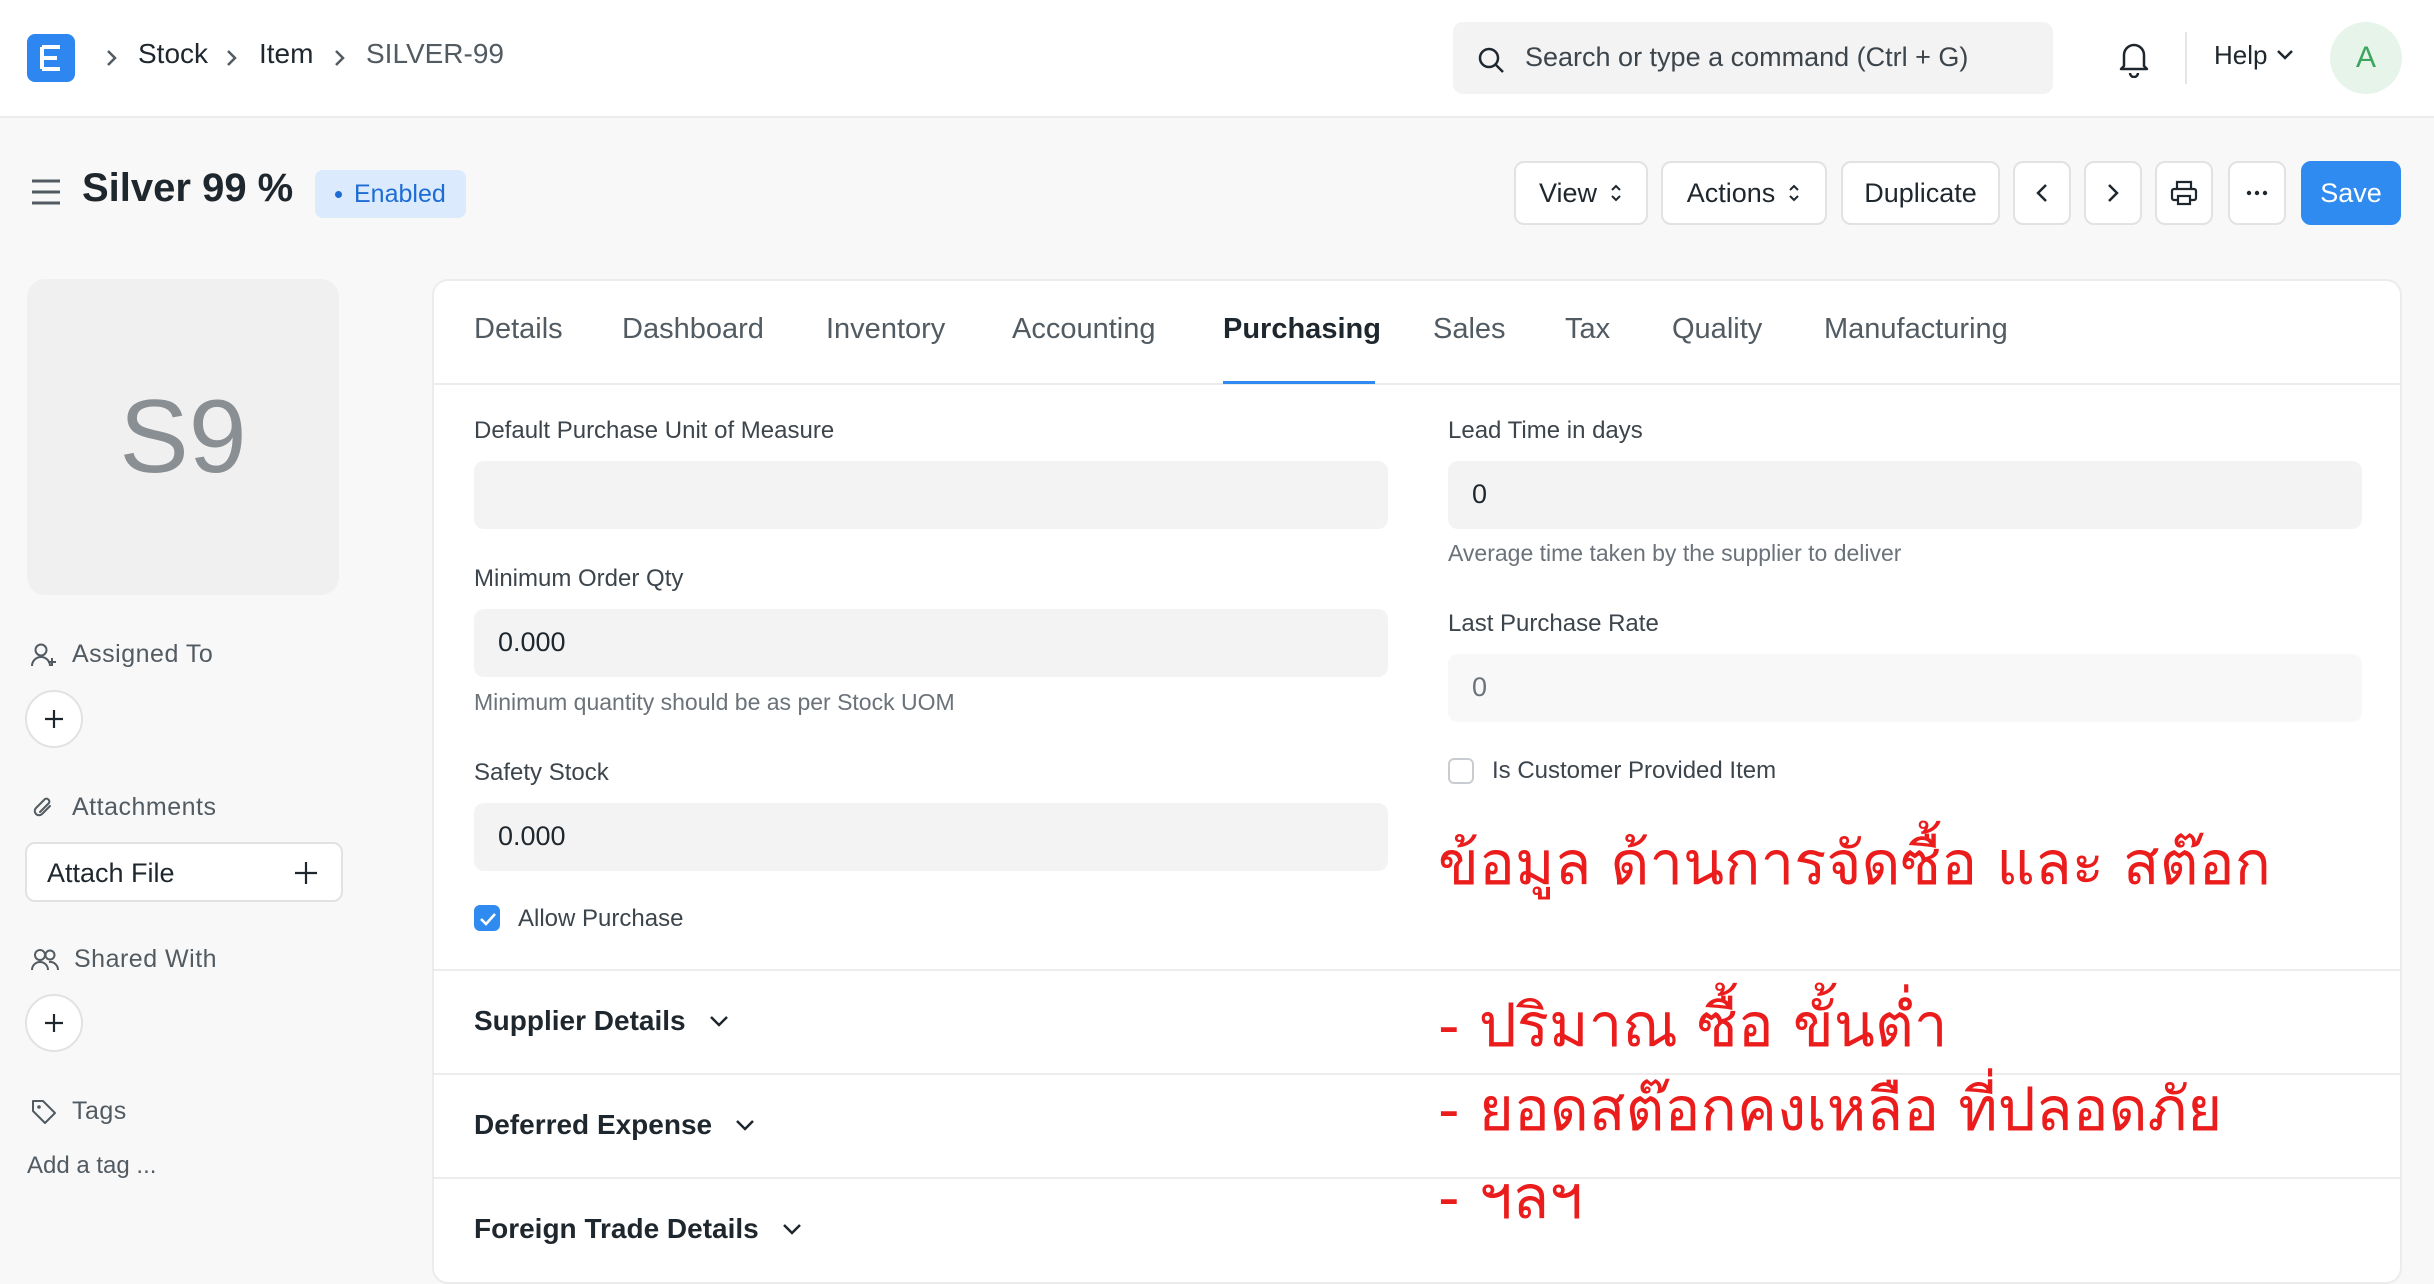 The height and width of the screenshot is (1284, 2434). What do you see at coordinates (1545, 430) in the screenshot?
I see `lead-time-label: Lead Time in days` at bounding box center [1545, 430].